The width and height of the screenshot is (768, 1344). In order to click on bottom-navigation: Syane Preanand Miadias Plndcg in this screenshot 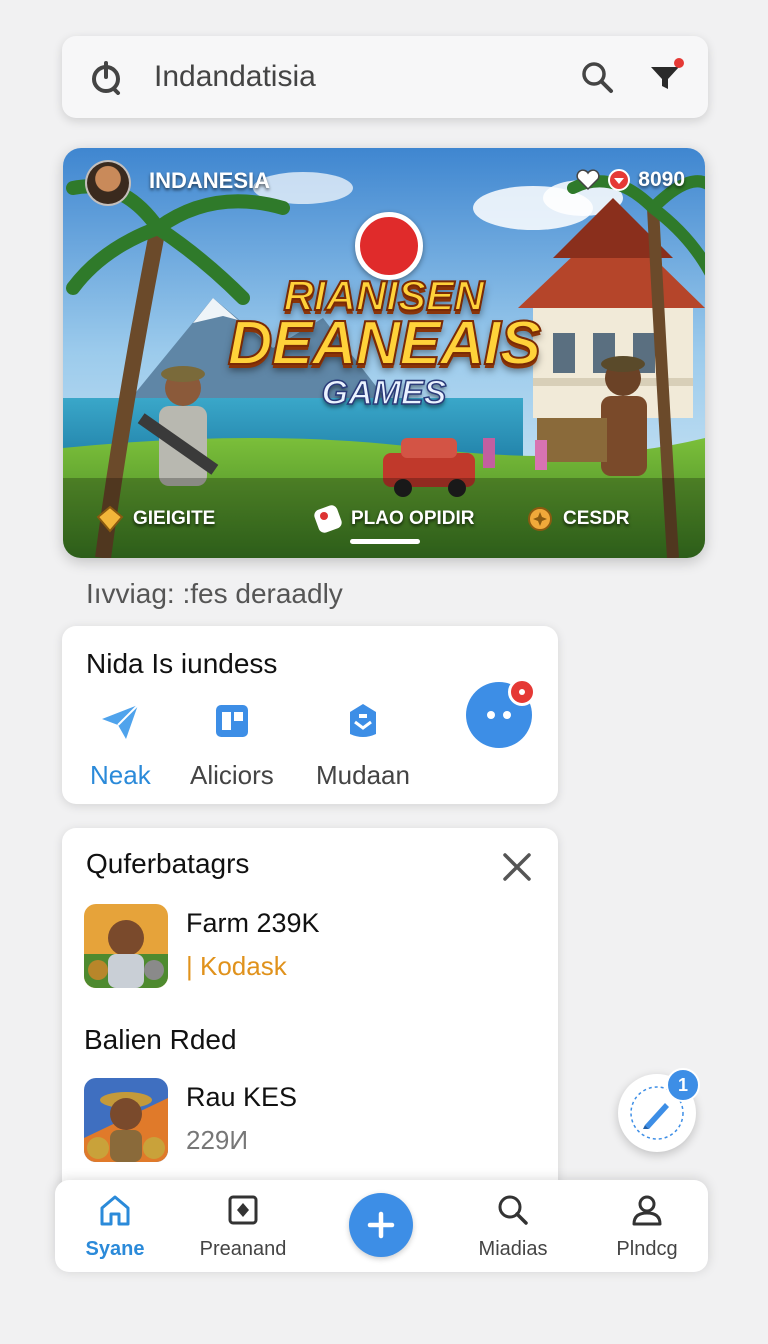, I will do `click(381, 1226)`.